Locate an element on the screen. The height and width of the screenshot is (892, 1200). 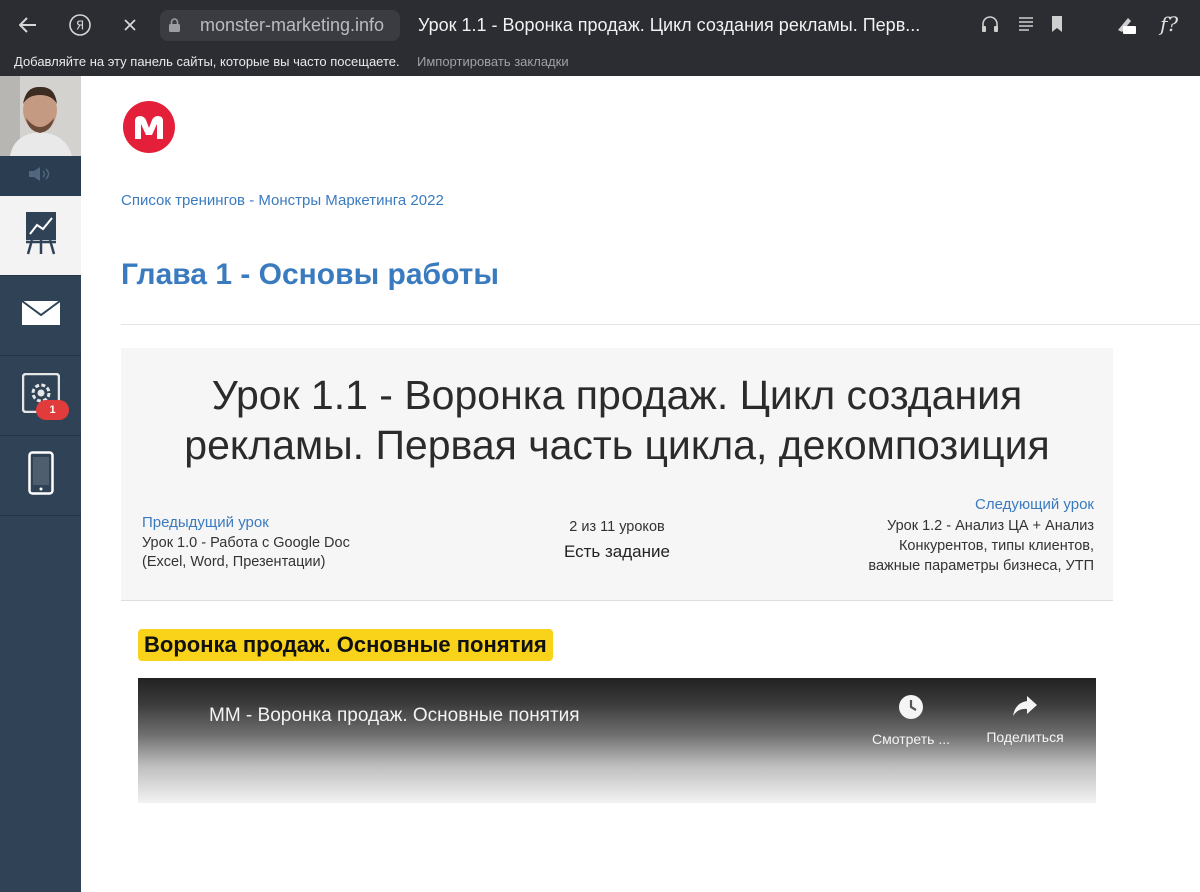
share-label: Поделиться is located at coordinates (1025, 737).